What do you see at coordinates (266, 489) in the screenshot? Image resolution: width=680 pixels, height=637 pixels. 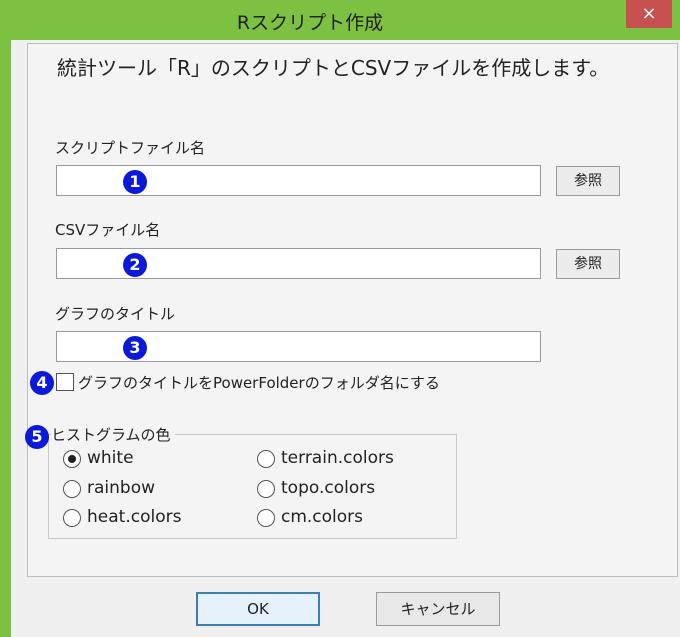 I see `radio-topo-colors` at bounding box center [266, 489].